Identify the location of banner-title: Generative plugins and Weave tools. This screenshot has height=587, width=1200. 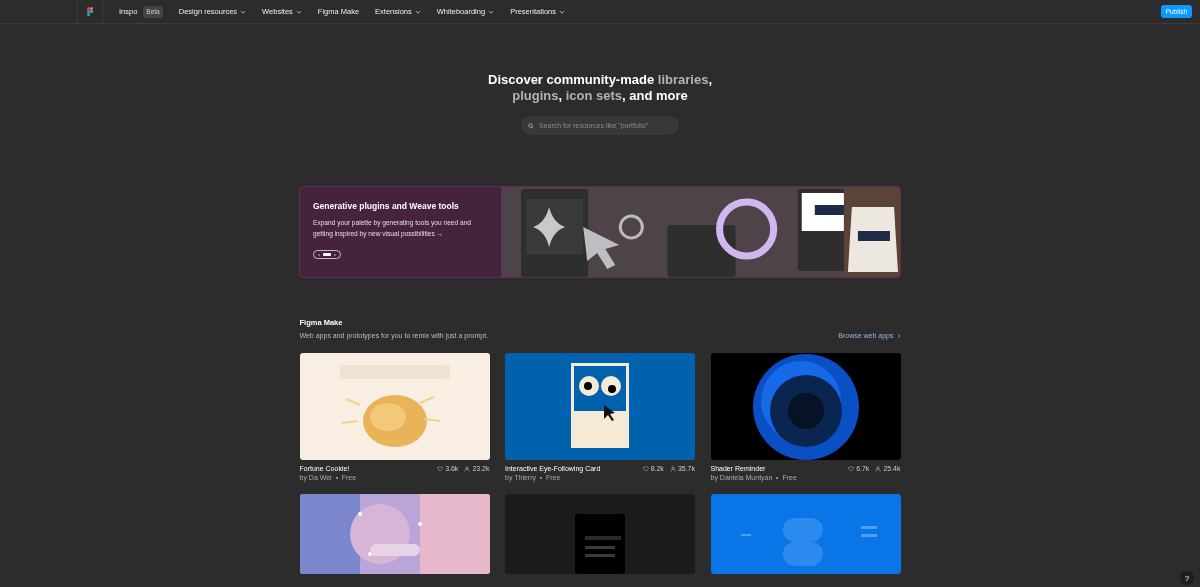
(386, 206).